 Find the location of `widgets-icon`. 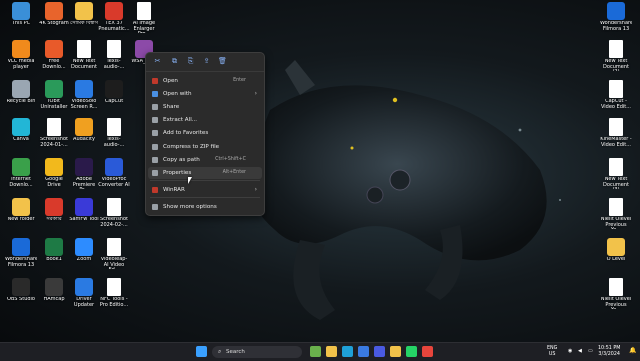

widgets-icon is located at coordinates (315, 351).